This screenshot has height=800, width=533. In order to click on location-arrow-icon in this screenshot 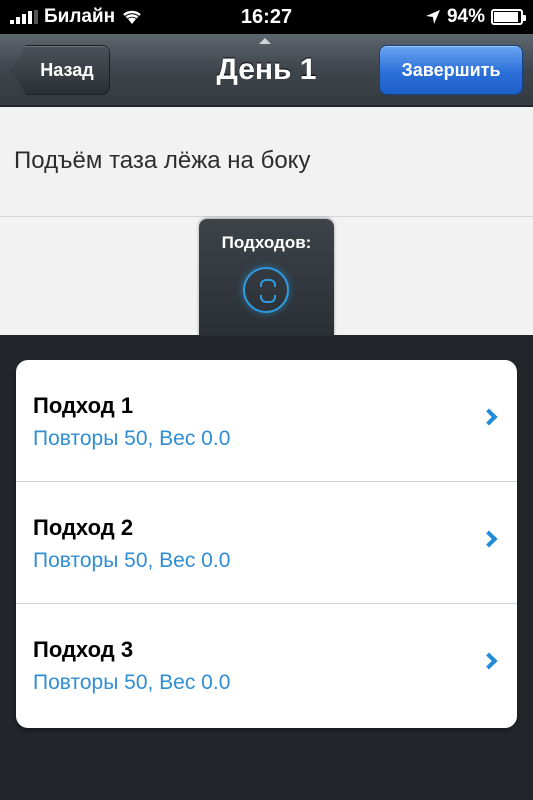, I will do `click(432, 17)`.